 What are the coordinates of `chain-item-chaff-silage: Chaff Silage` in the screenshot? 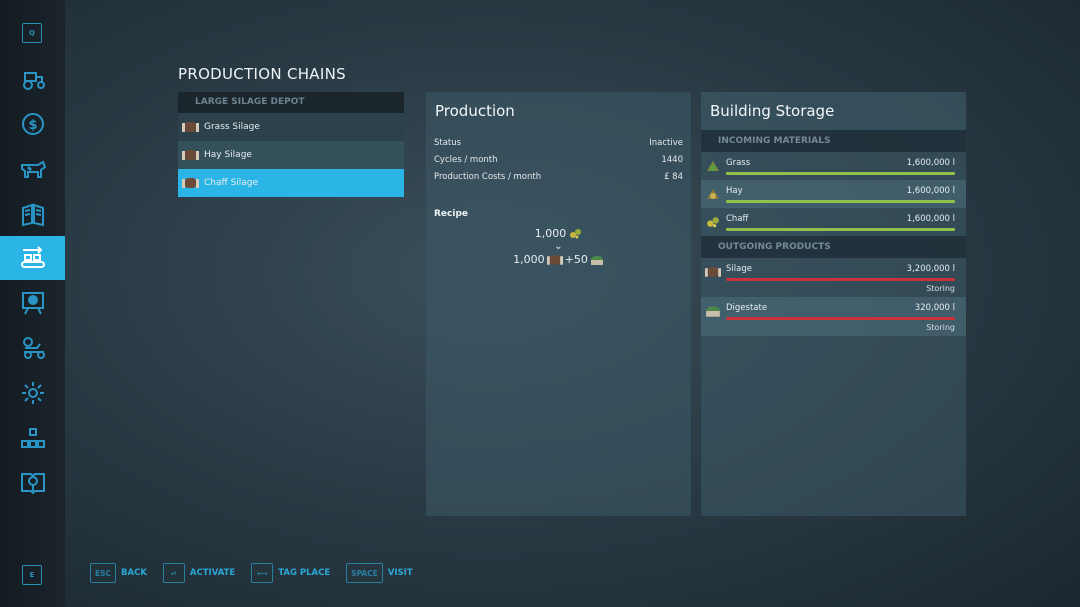 It's located at (291, 183).